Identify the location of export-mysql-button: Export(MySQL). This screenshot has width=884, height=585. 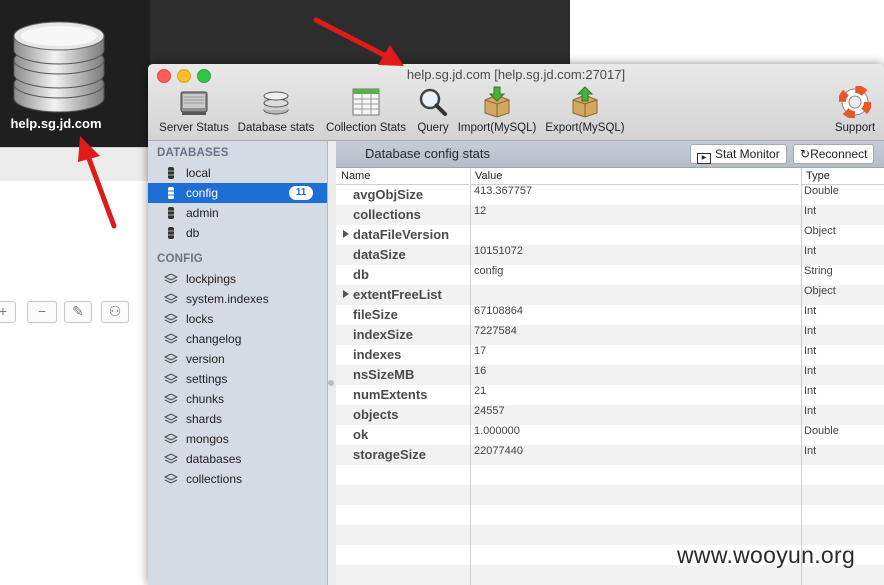
(585, 110).